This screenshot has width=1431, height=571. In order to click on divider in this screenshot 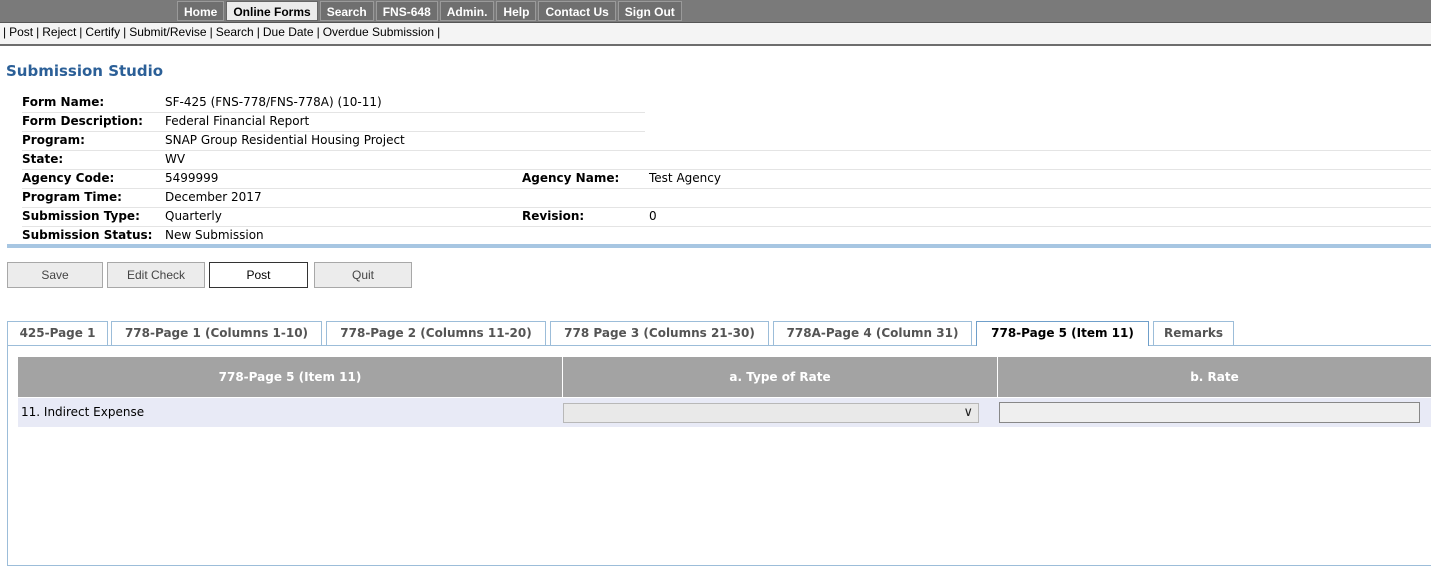, I will do `click(719, 246)`.